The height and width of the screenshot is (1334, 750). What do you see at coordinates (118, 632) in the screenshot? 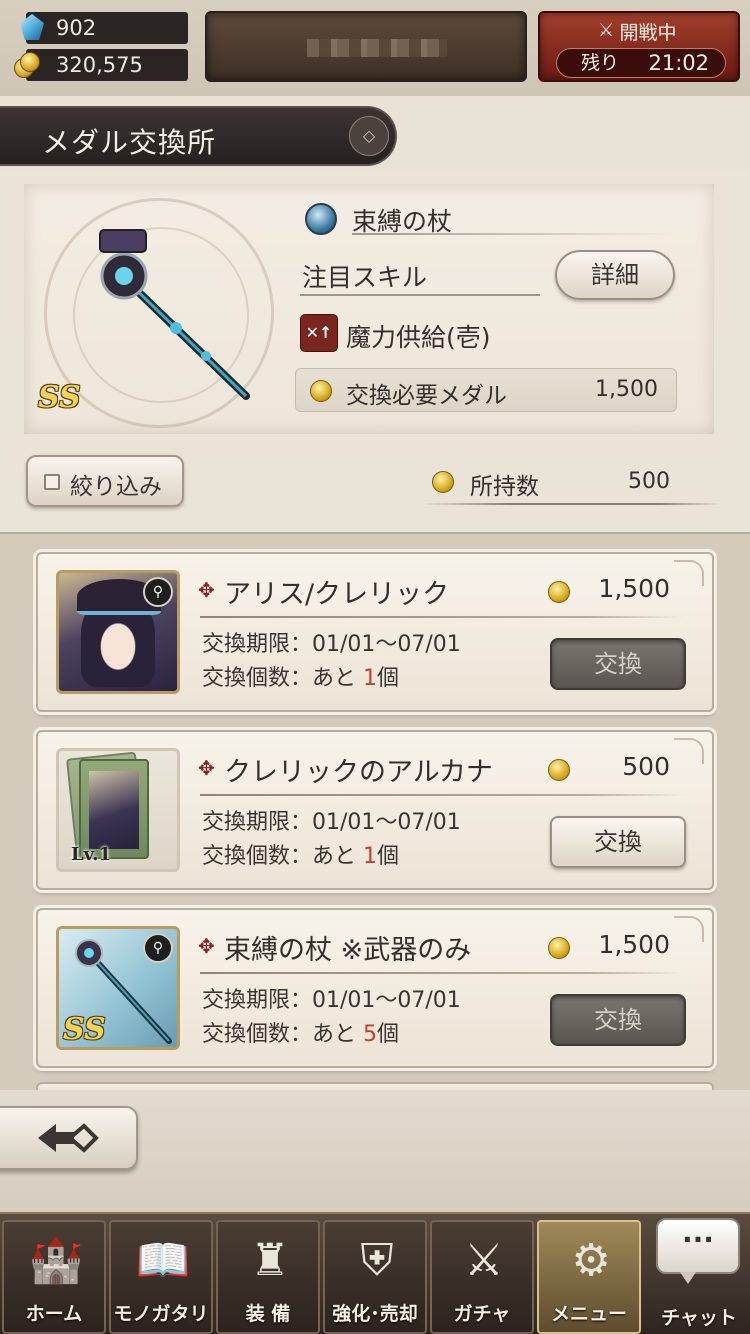
I see `character-thumbnail: ⚲` at bounding box center [118, 632].